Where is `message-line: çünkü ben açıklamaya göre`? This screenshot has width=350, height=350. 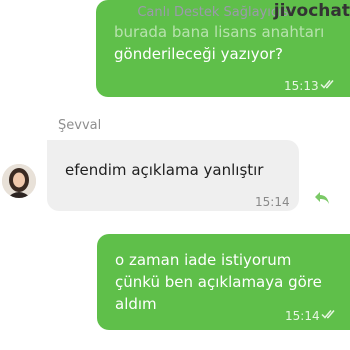 message-line: çünkü ben açıklamaya göre is located at coordinates (218, 282).